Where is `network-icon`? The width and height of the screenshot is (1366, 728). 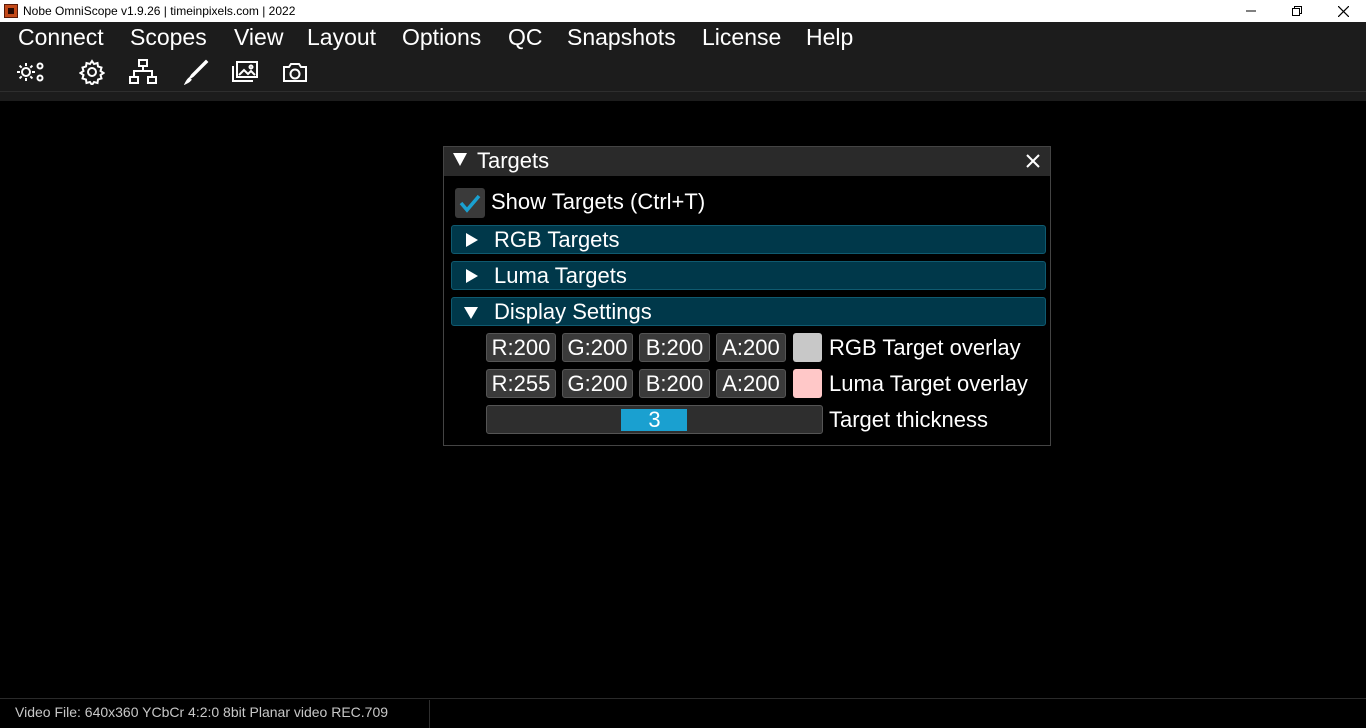
network-icon is located at coordinates (143, 71).